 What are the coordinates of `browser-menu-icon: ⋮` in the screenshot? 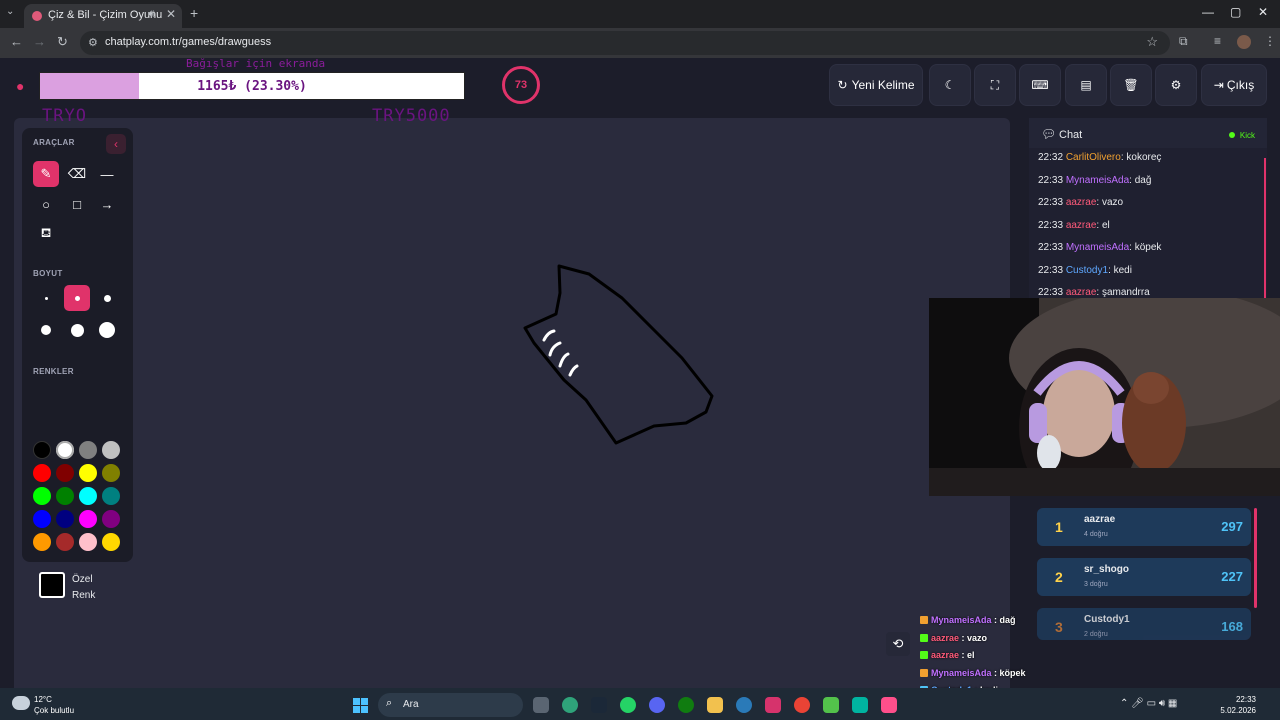 It's located at (1270, 41).